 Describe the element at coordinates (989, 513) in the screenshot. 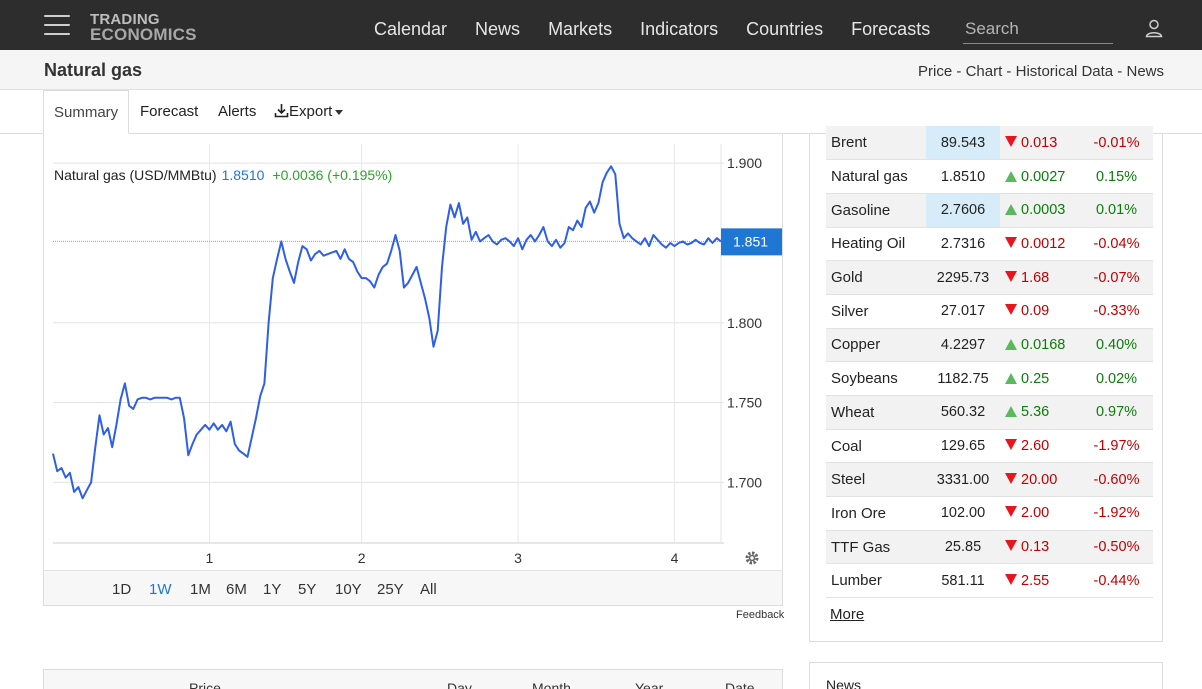

I see `table-row: Iron Ore 102.00 2.00 -1.92%` at that location.